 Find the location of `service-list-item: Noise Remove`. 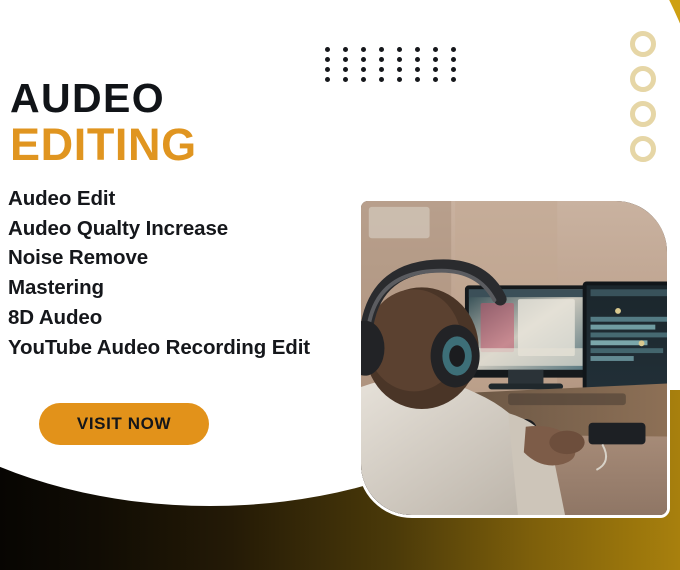

service-list-item: Noise Remove is located at coordinates (78, 258).